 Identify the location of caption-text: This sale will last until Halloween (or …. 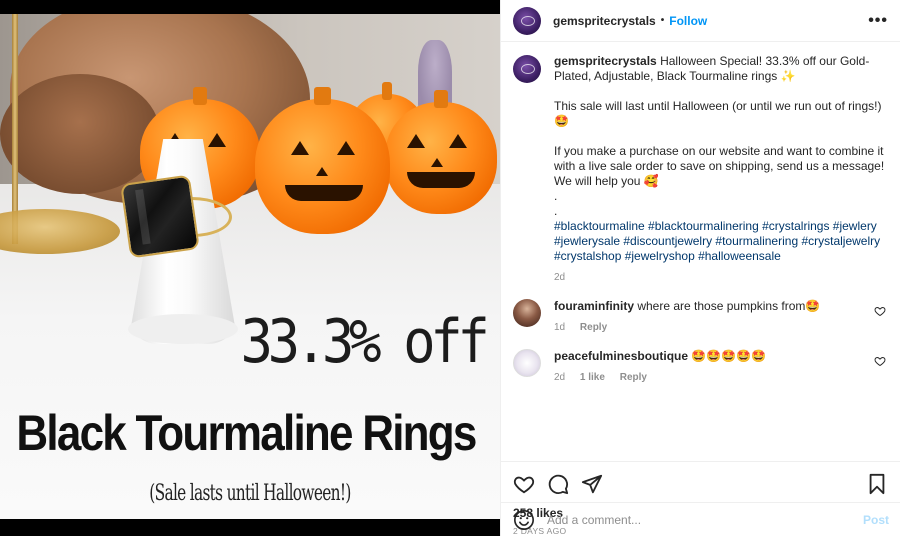
(718, 113).